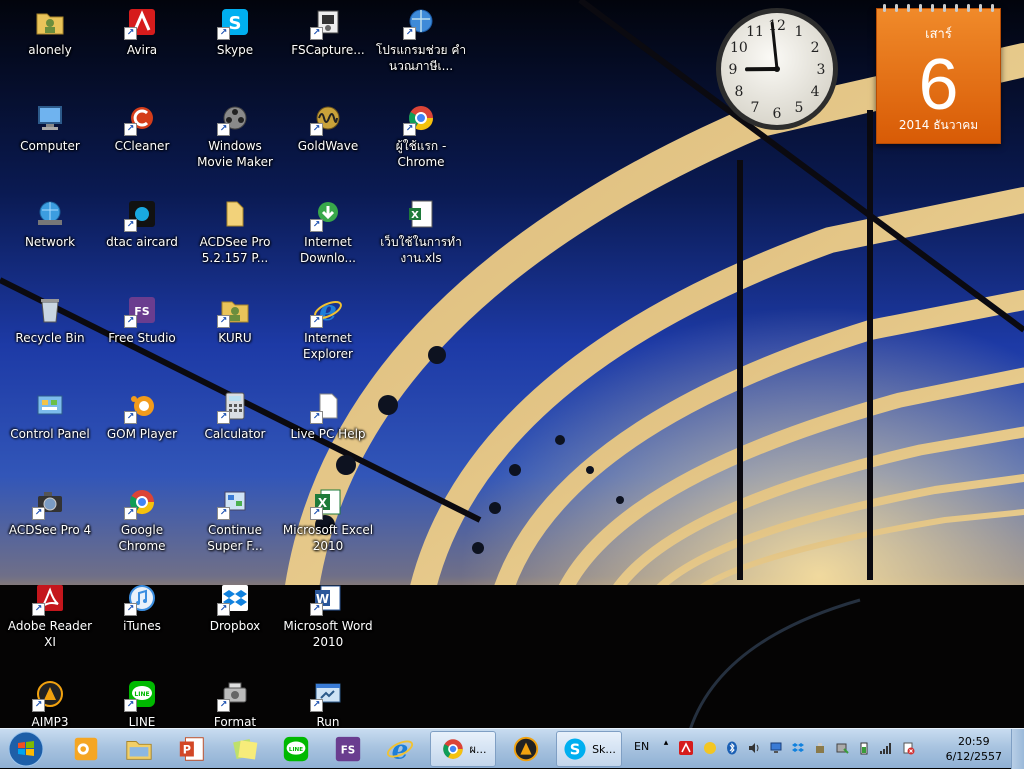 The image size is (1024, 769). I want to click on desktop-icon-alonely: alonely, so click(50, 32).